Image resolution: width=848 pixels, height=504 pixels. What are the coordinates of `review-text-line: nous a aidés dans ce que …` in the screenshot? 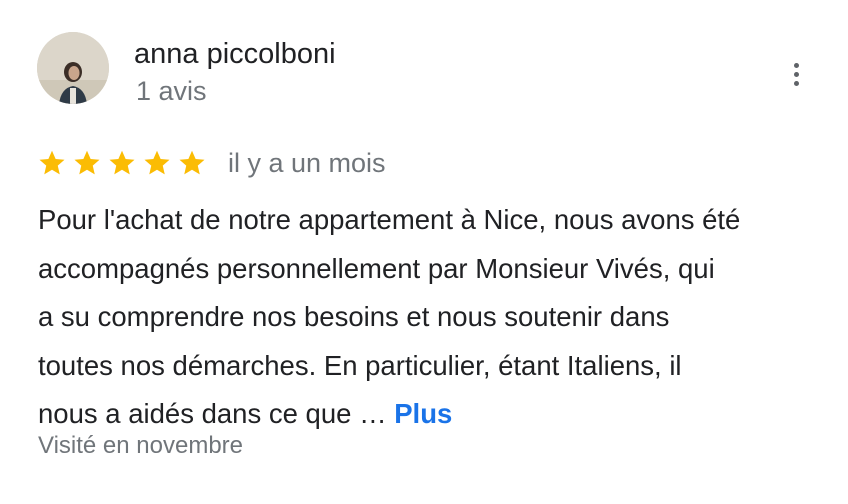 It's located at (212, 413).